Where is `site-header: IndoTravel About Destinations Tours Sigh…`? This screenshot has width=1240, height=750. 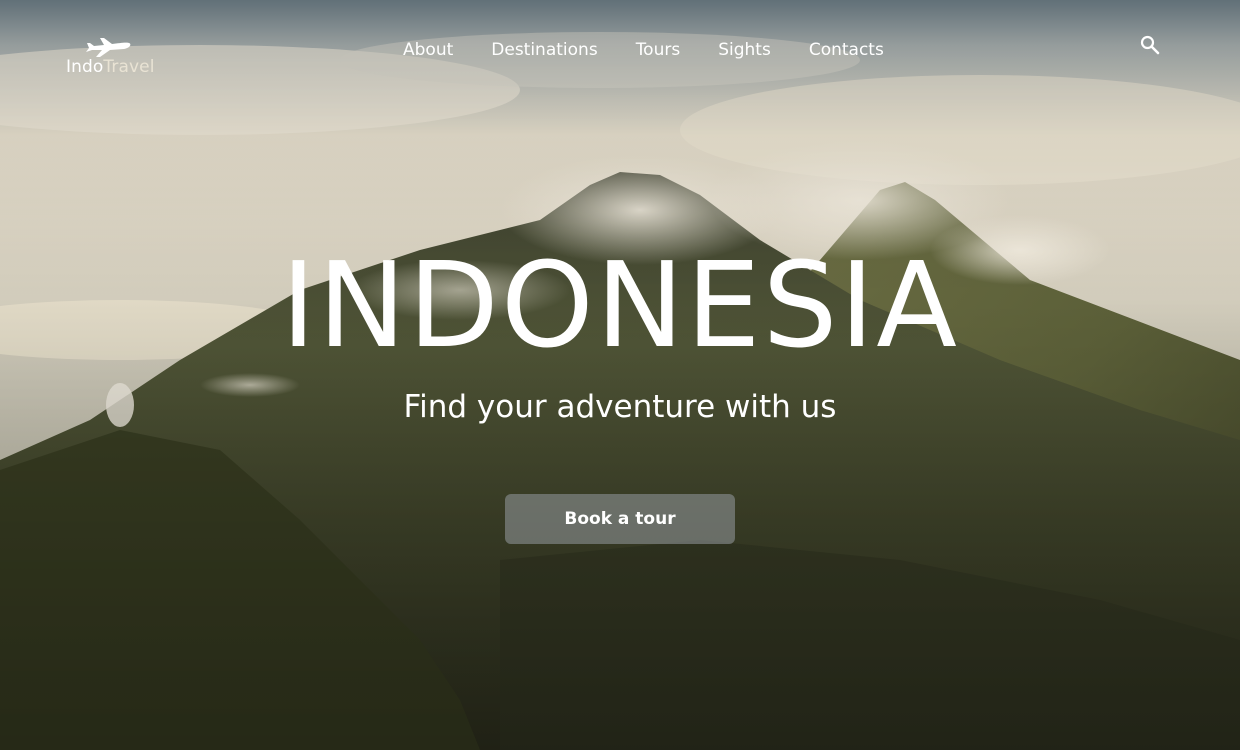
site-header: IndoTravel About Destinations Tours Sigh… is located at coordinates (620, 50).